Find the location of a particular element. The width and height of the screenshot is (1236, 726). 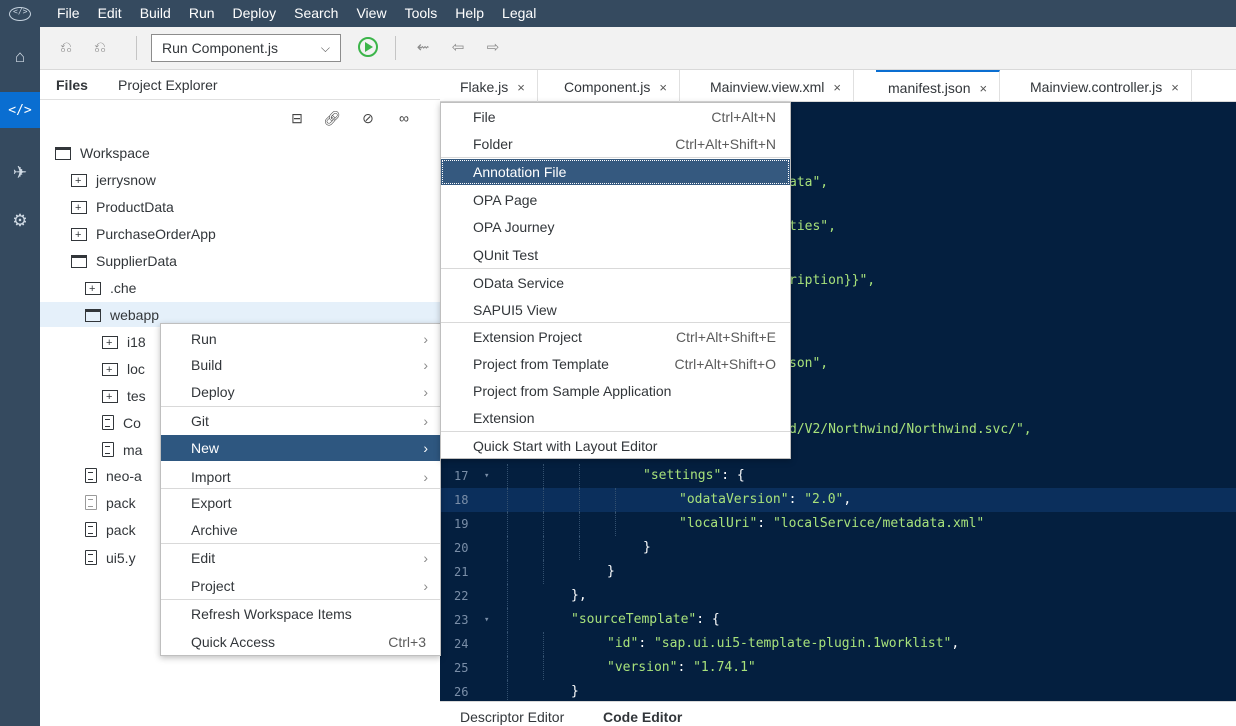

new-menu-item-opa-page: OPA Page is located at coordinates (615, 200).